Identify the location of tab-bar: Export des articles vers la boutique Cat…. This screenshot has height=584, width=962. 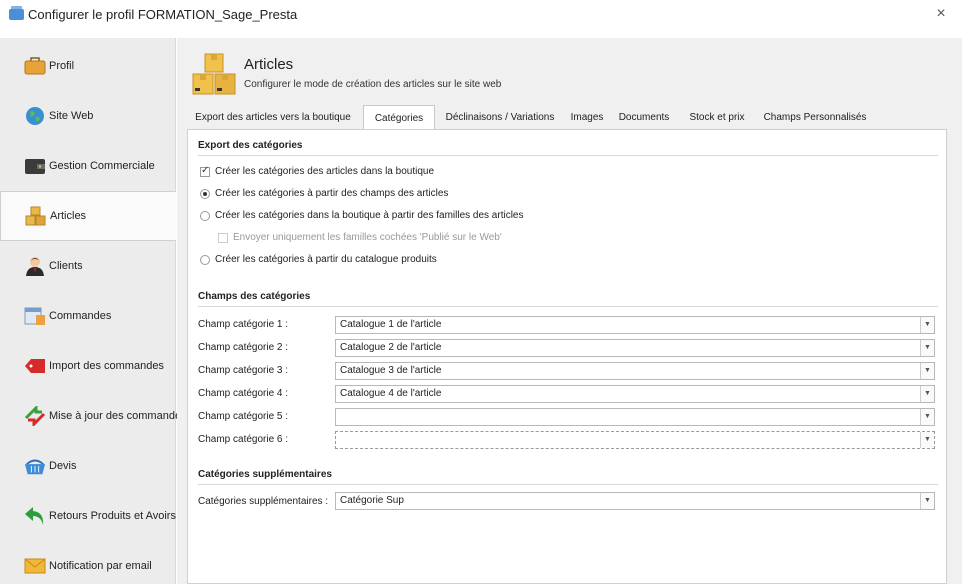
(572, 117).